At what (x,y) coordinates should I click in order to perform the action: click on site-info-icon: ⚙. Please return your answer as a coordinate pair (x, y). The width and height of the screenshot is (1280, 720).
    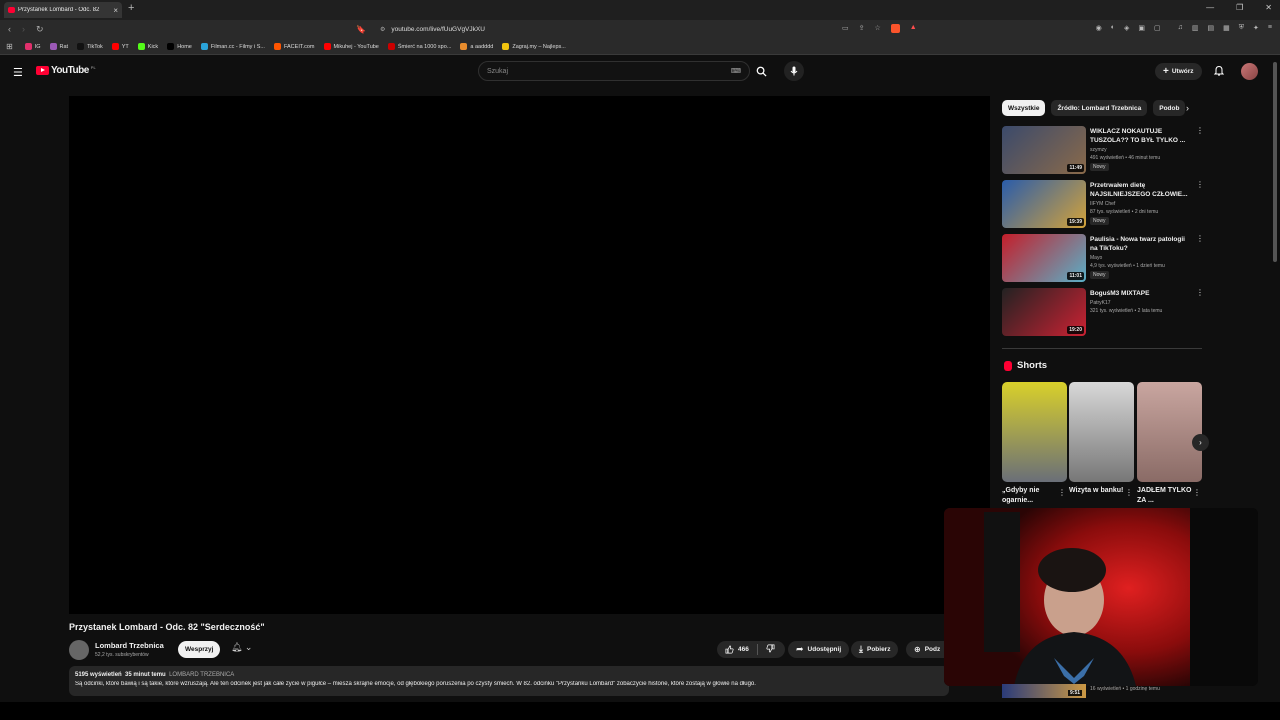
    Looking at the image, I should click on (382, 29).